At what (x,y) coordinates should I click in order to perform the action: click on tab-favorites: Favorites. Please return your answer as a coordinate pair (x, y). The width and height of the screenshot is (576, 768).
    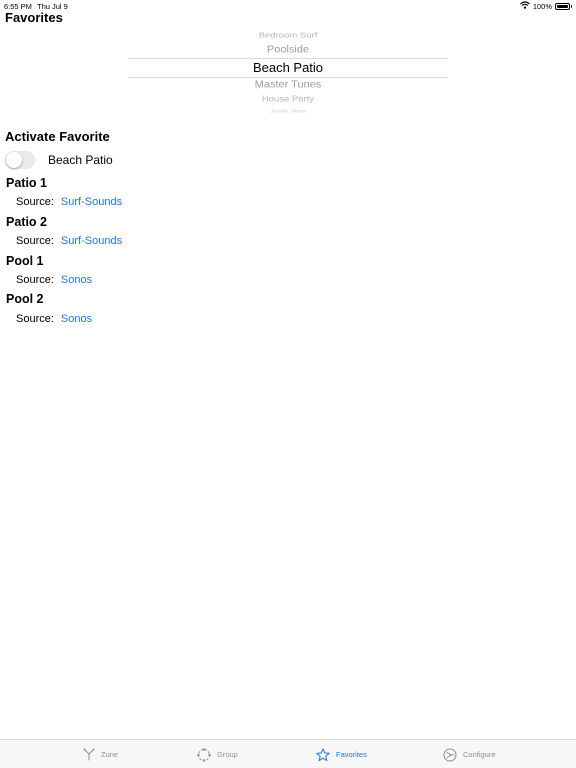
    Looking at the image, I should click on (341, 754).